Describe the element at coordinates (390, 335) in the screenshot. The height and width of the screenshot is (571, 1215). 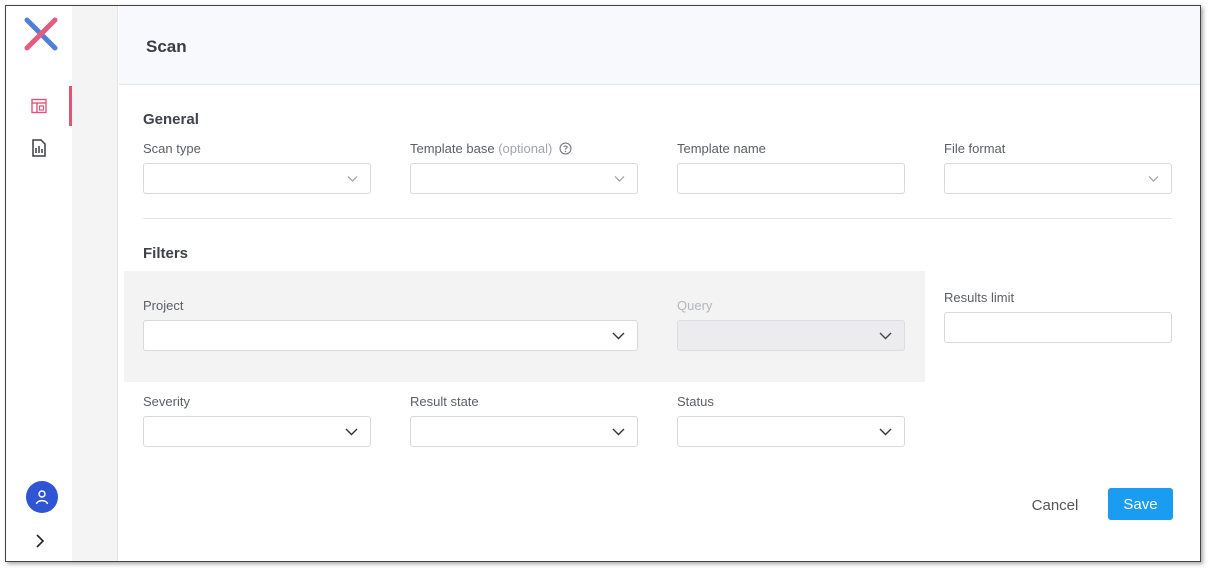
I see `project-select` at that location.